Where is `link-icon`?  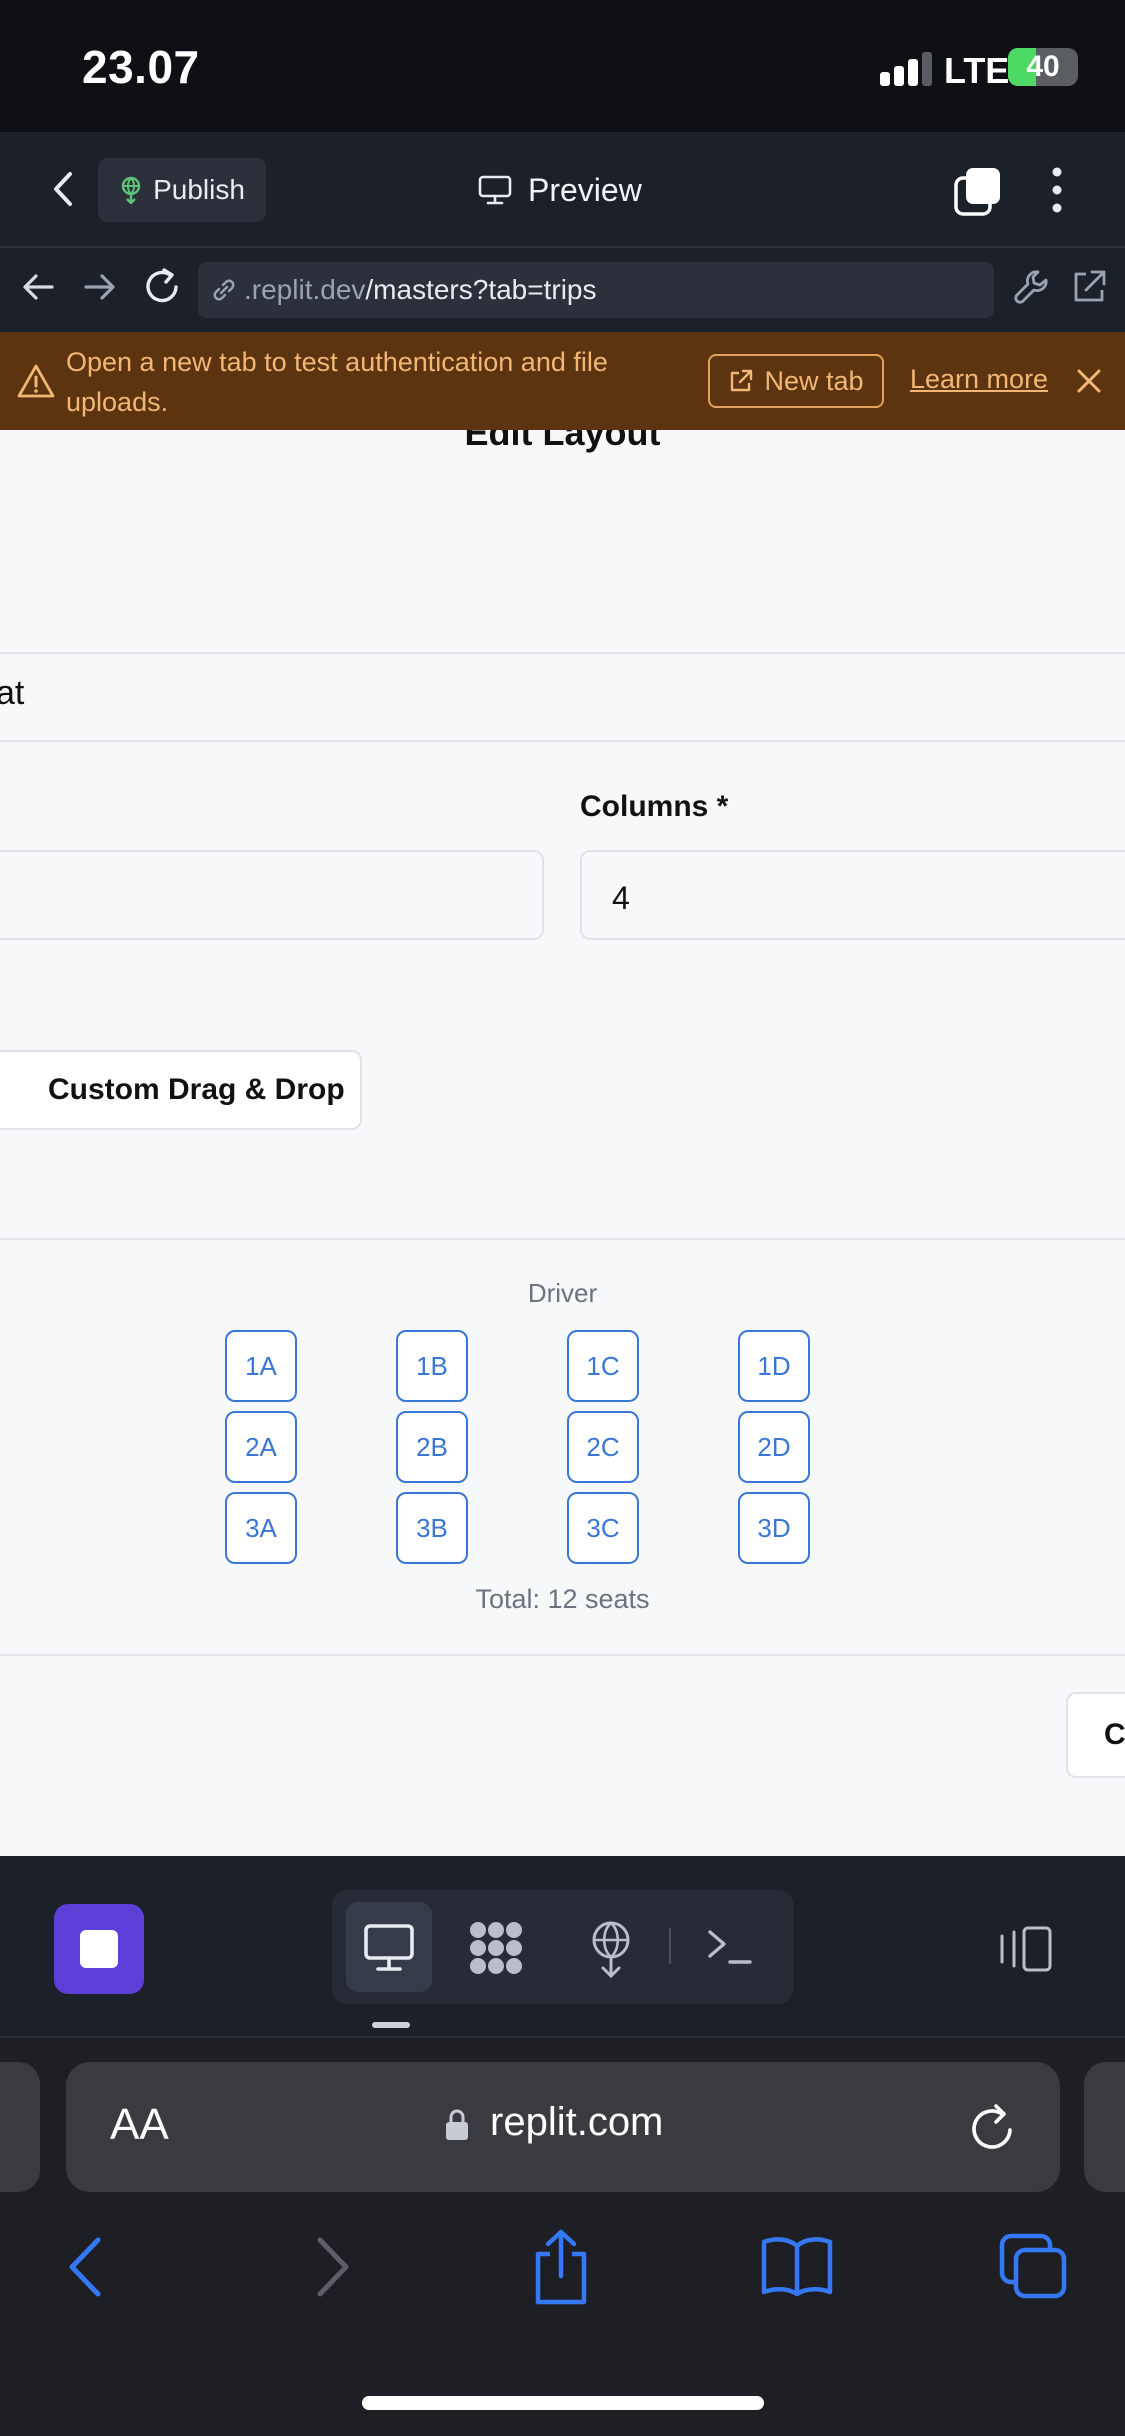
link-icon is located at coordinates (224, 290).